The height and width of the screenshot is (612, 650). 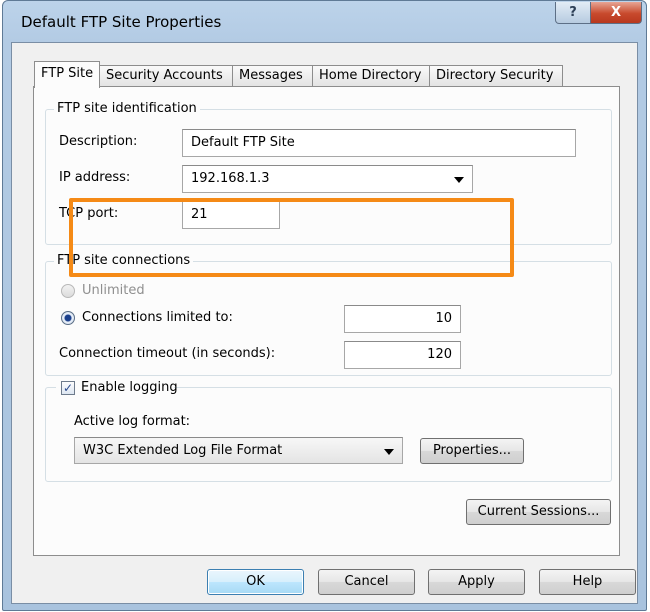 I want to click on enable-logging-checkbox: ✓, so click(x=68, y=388).